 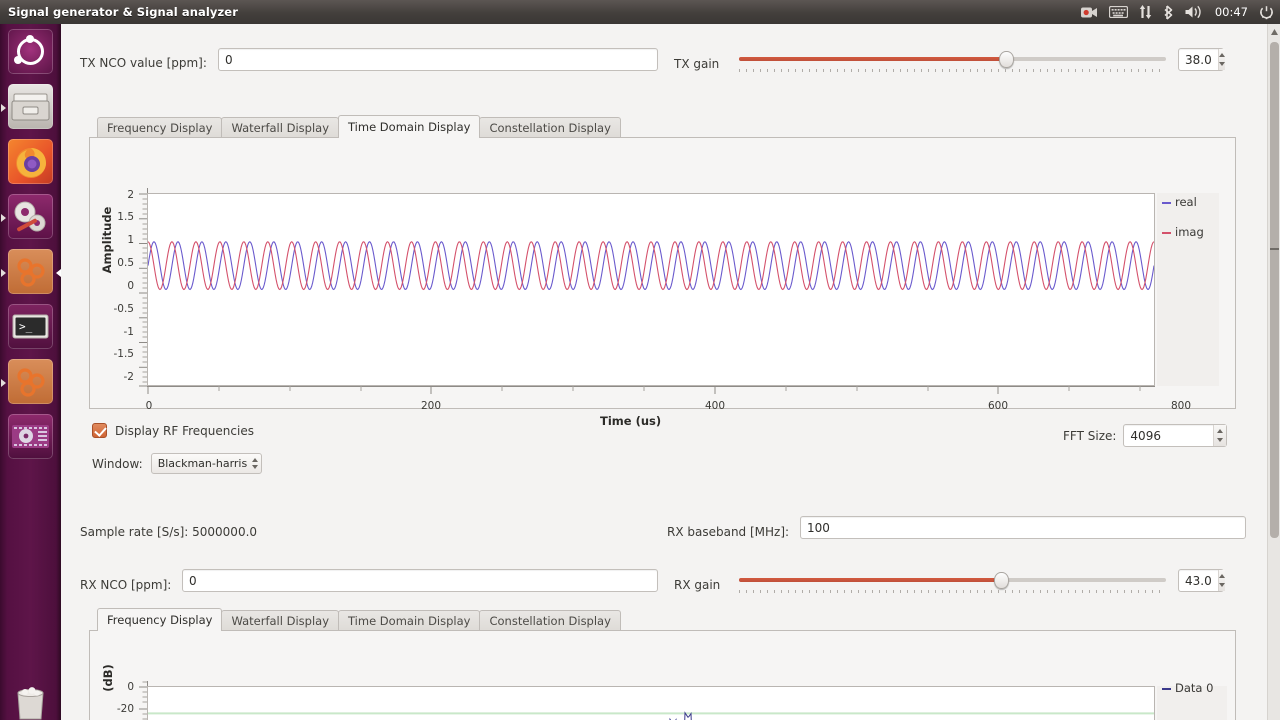 I want to click on trash-icon, so click(x=30, y=703).